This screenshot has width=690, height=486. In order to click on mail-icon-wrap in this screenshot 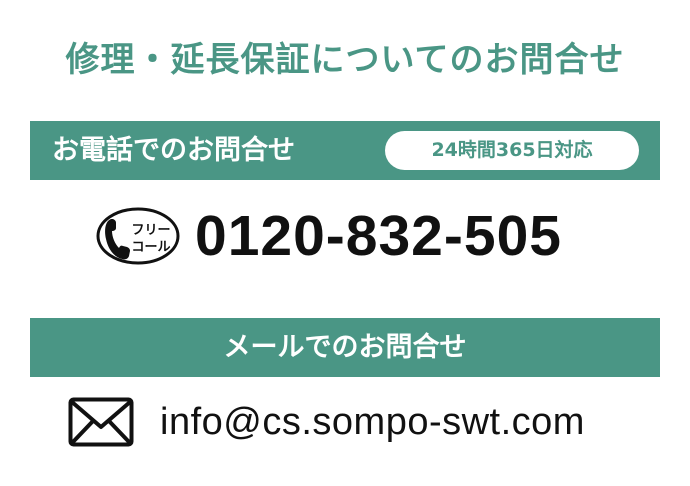, I will do `click(101, 422)`.